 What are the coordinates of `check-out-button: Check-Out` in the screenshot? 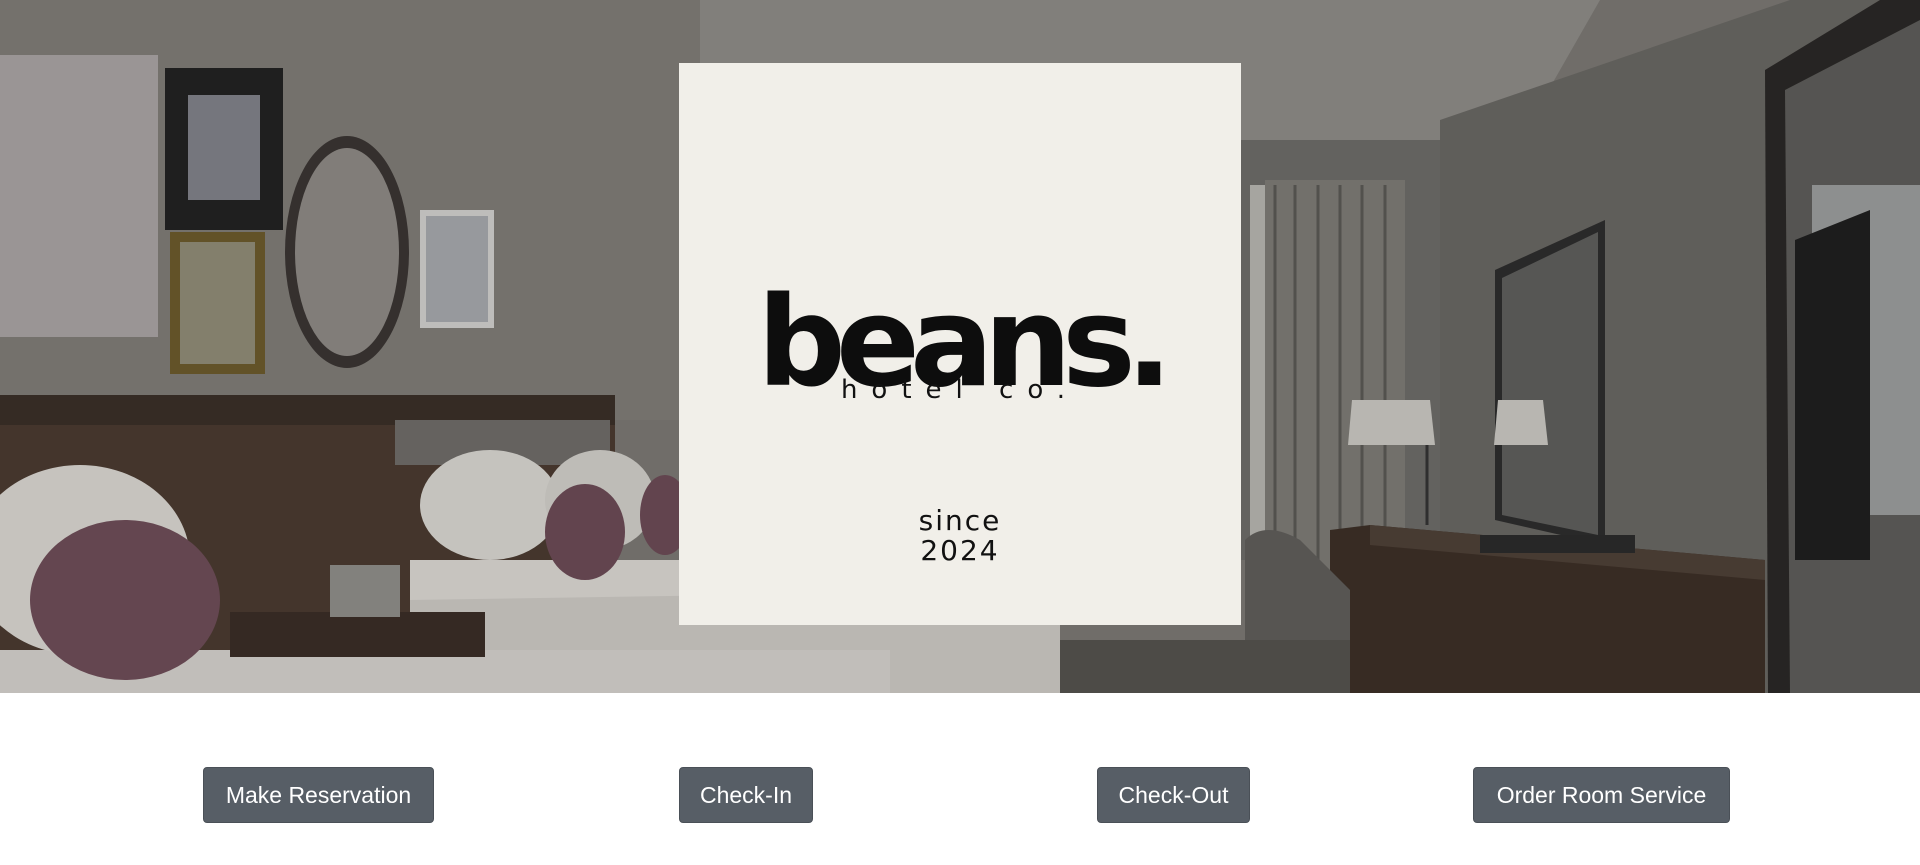 It's located at (1173, 795).